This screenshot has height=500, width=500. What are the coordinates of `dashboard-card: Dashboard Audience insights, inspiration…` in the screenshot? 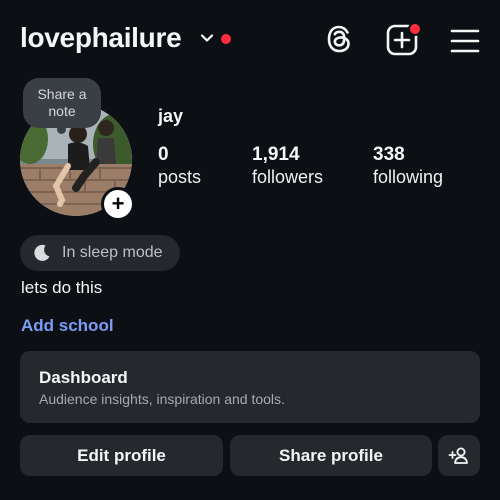 It's located at (250, 387).